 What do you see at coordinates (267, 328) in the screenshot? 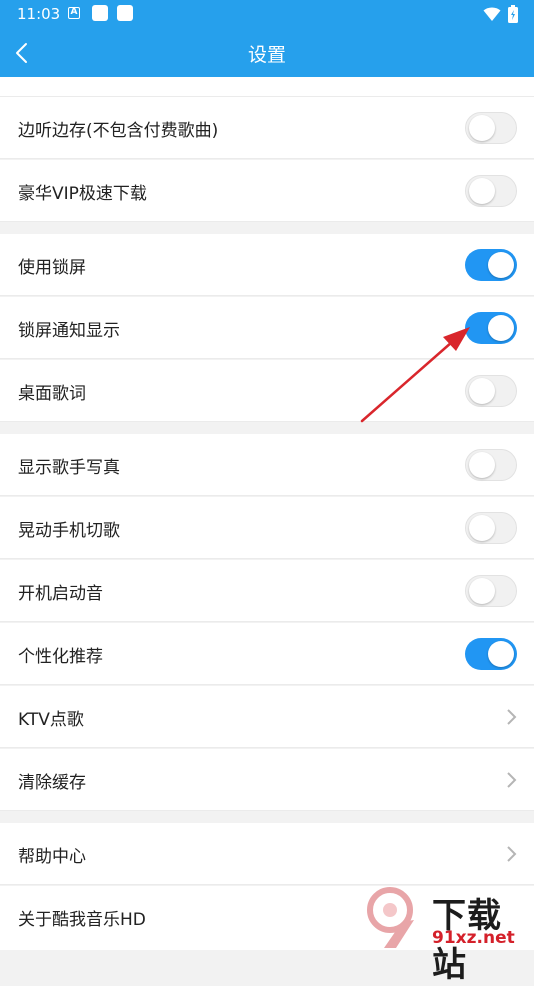
I see `setting-row-lock-screen-notification: 锁屏通知显示` at bounding box center [267, 328].